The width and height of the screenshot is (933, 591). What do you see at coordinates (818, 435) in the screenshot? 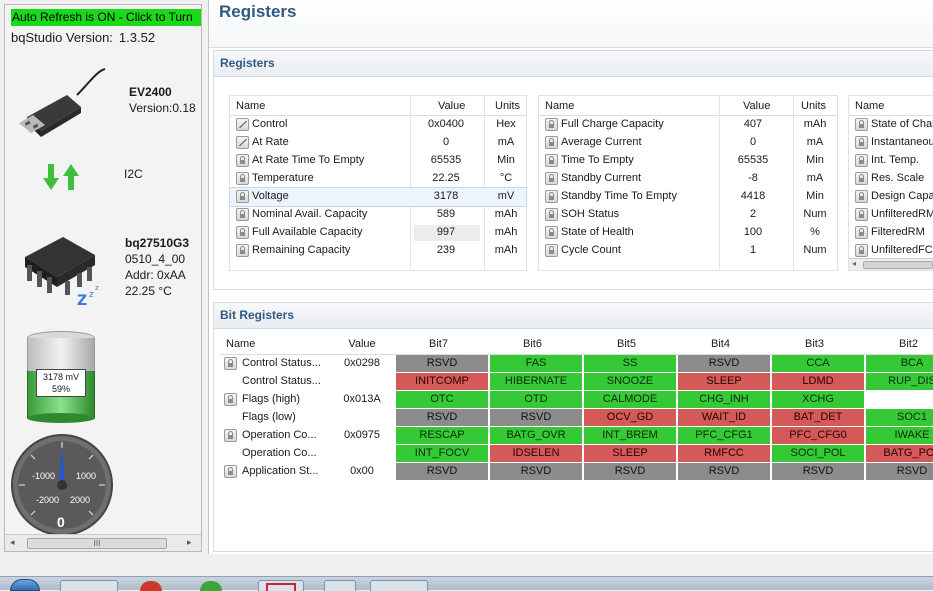
I see `bit-cell: PFC_CFG0` at bounding box center [818, 435].